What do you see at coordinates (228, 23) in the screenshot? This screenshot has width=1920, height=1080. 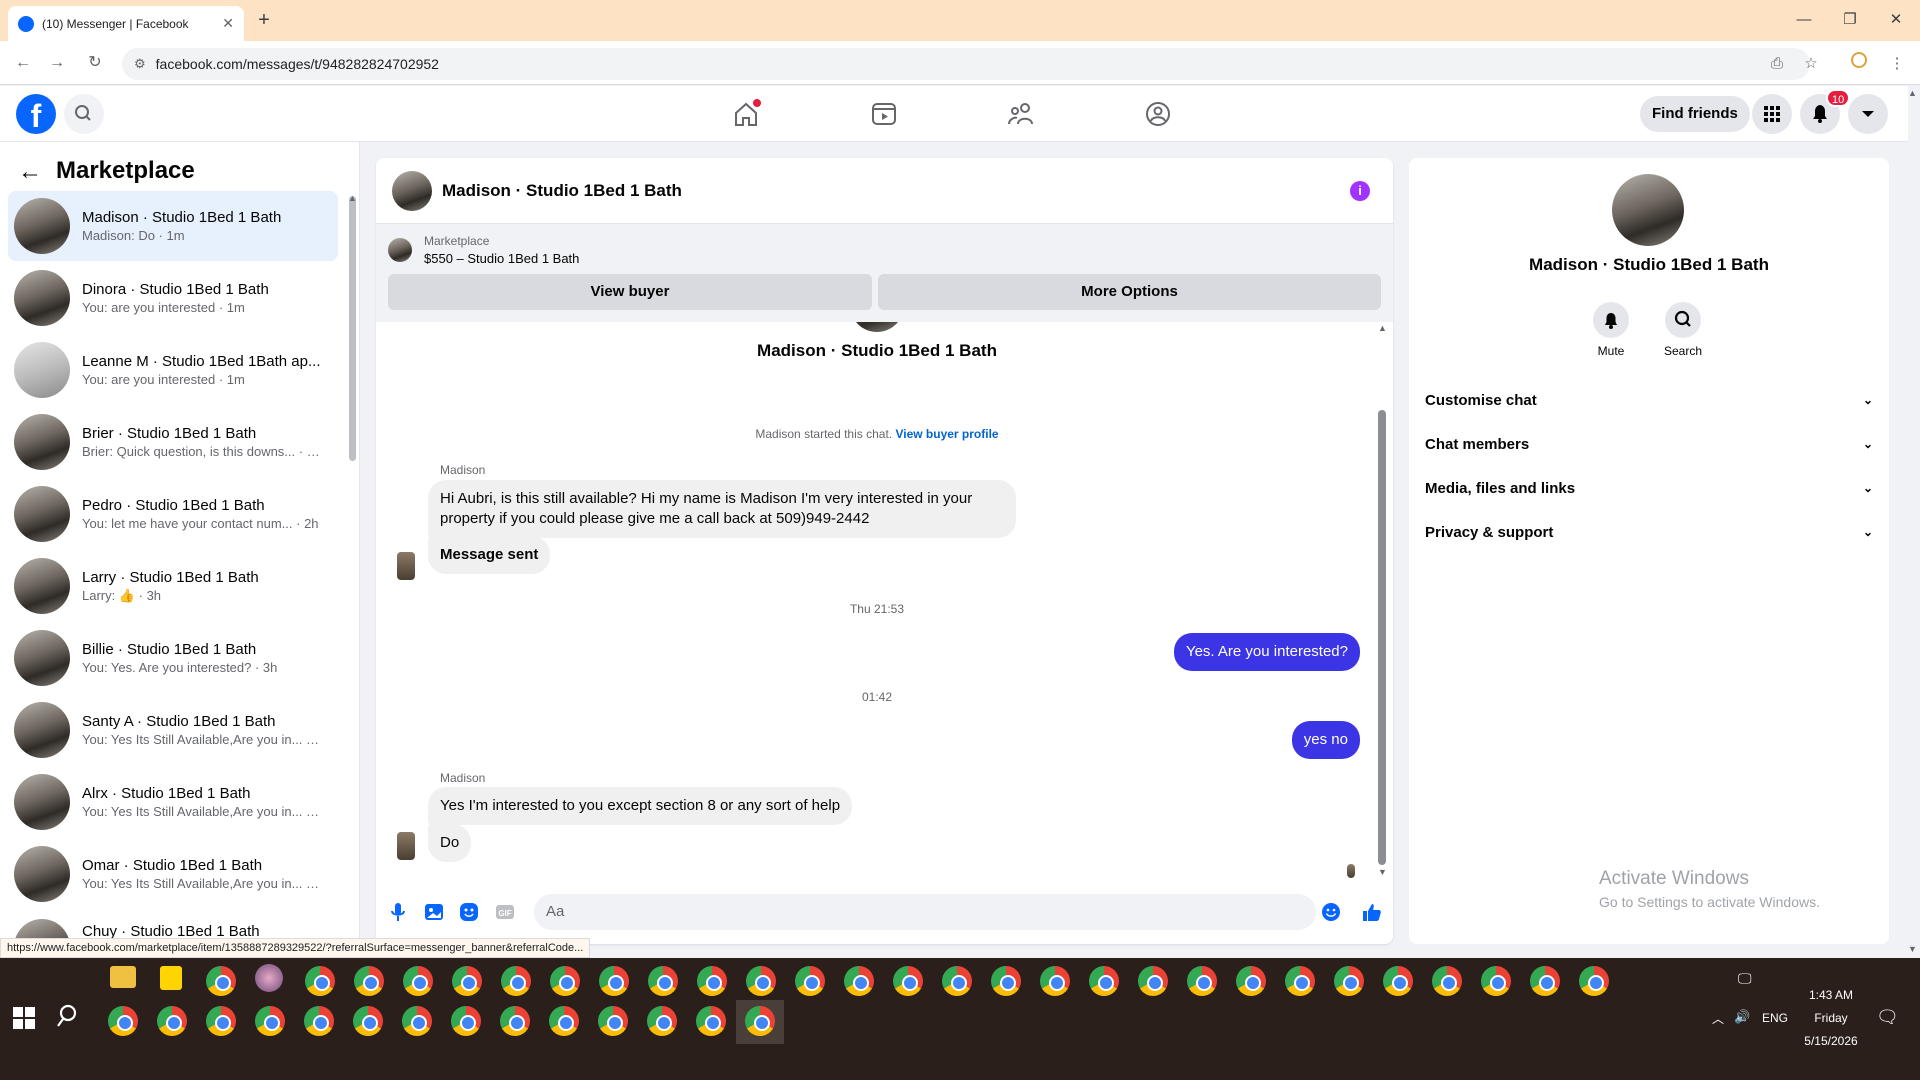 I see `close-tab-icon: ✕` at bounding box center [228, 23].